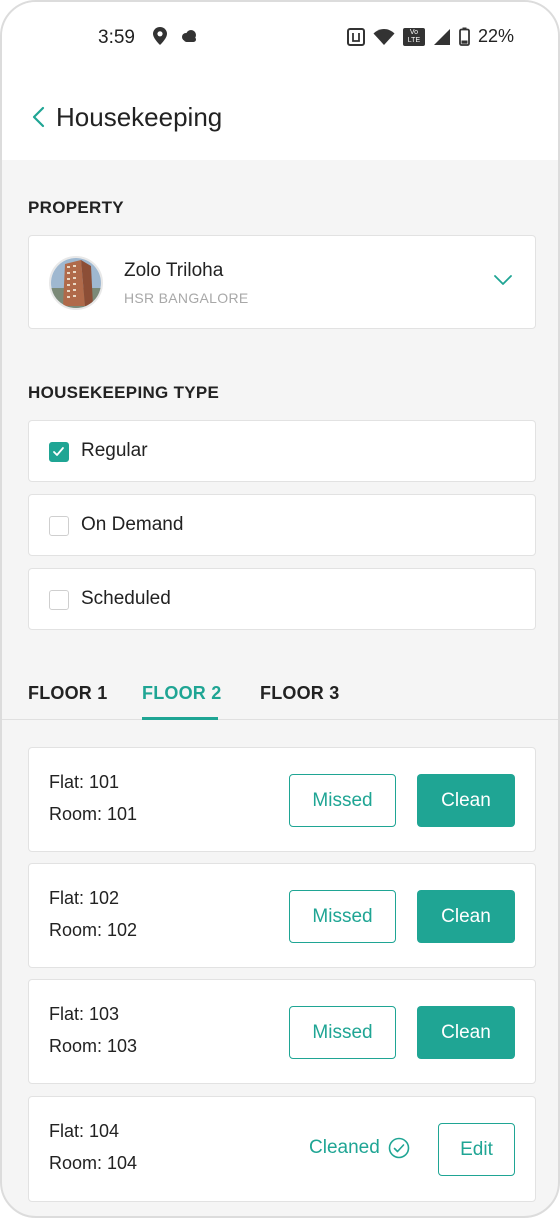  What do you see at coordinates (174, 270) in the screenshot?
I see `property-name: Zolo Triloha` at bounding box center [174, 270].